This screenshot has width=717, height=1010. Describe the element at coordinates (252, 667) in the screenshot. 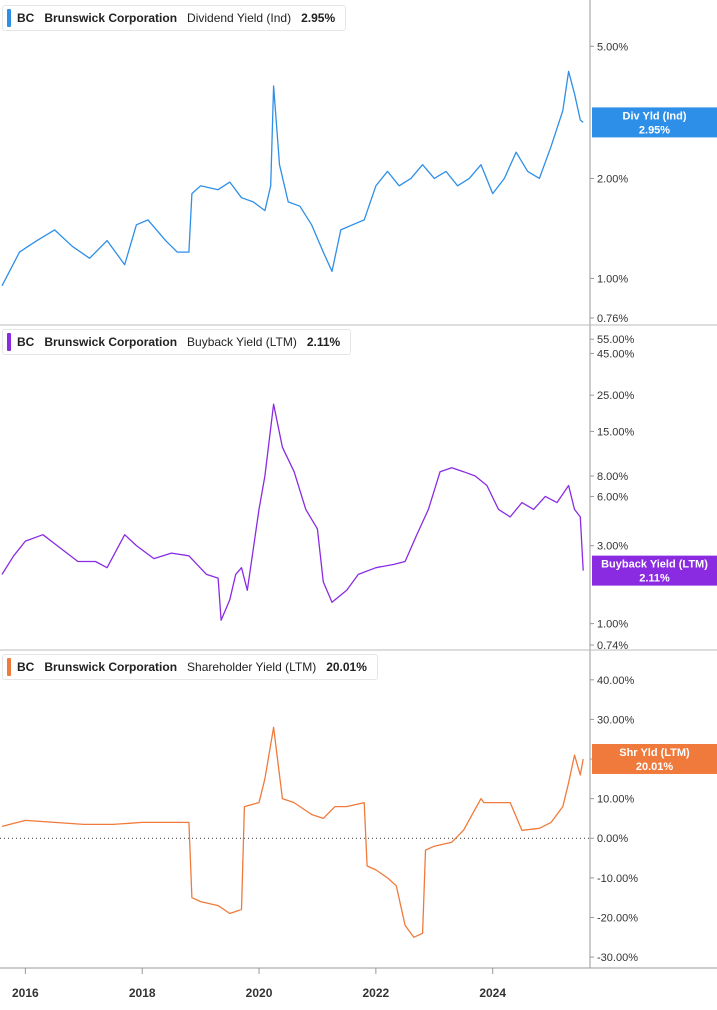

I see `legend-metric: Shareholder Yield (LTM)` at that location.